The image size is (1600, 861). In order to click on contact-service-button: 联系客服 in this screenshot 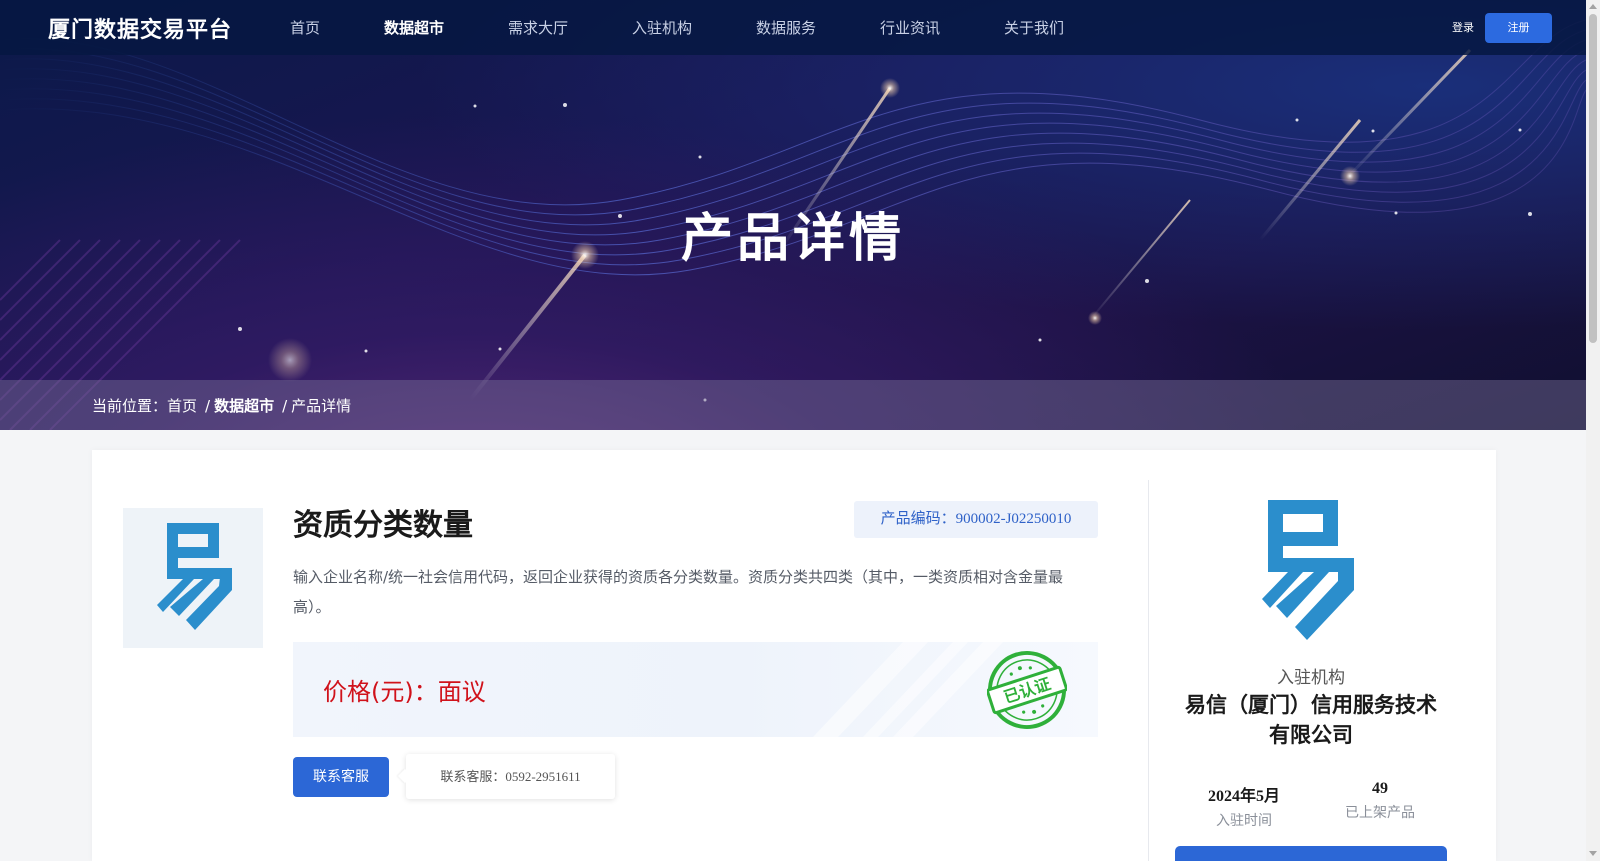, I will do `click(341, 777)`.